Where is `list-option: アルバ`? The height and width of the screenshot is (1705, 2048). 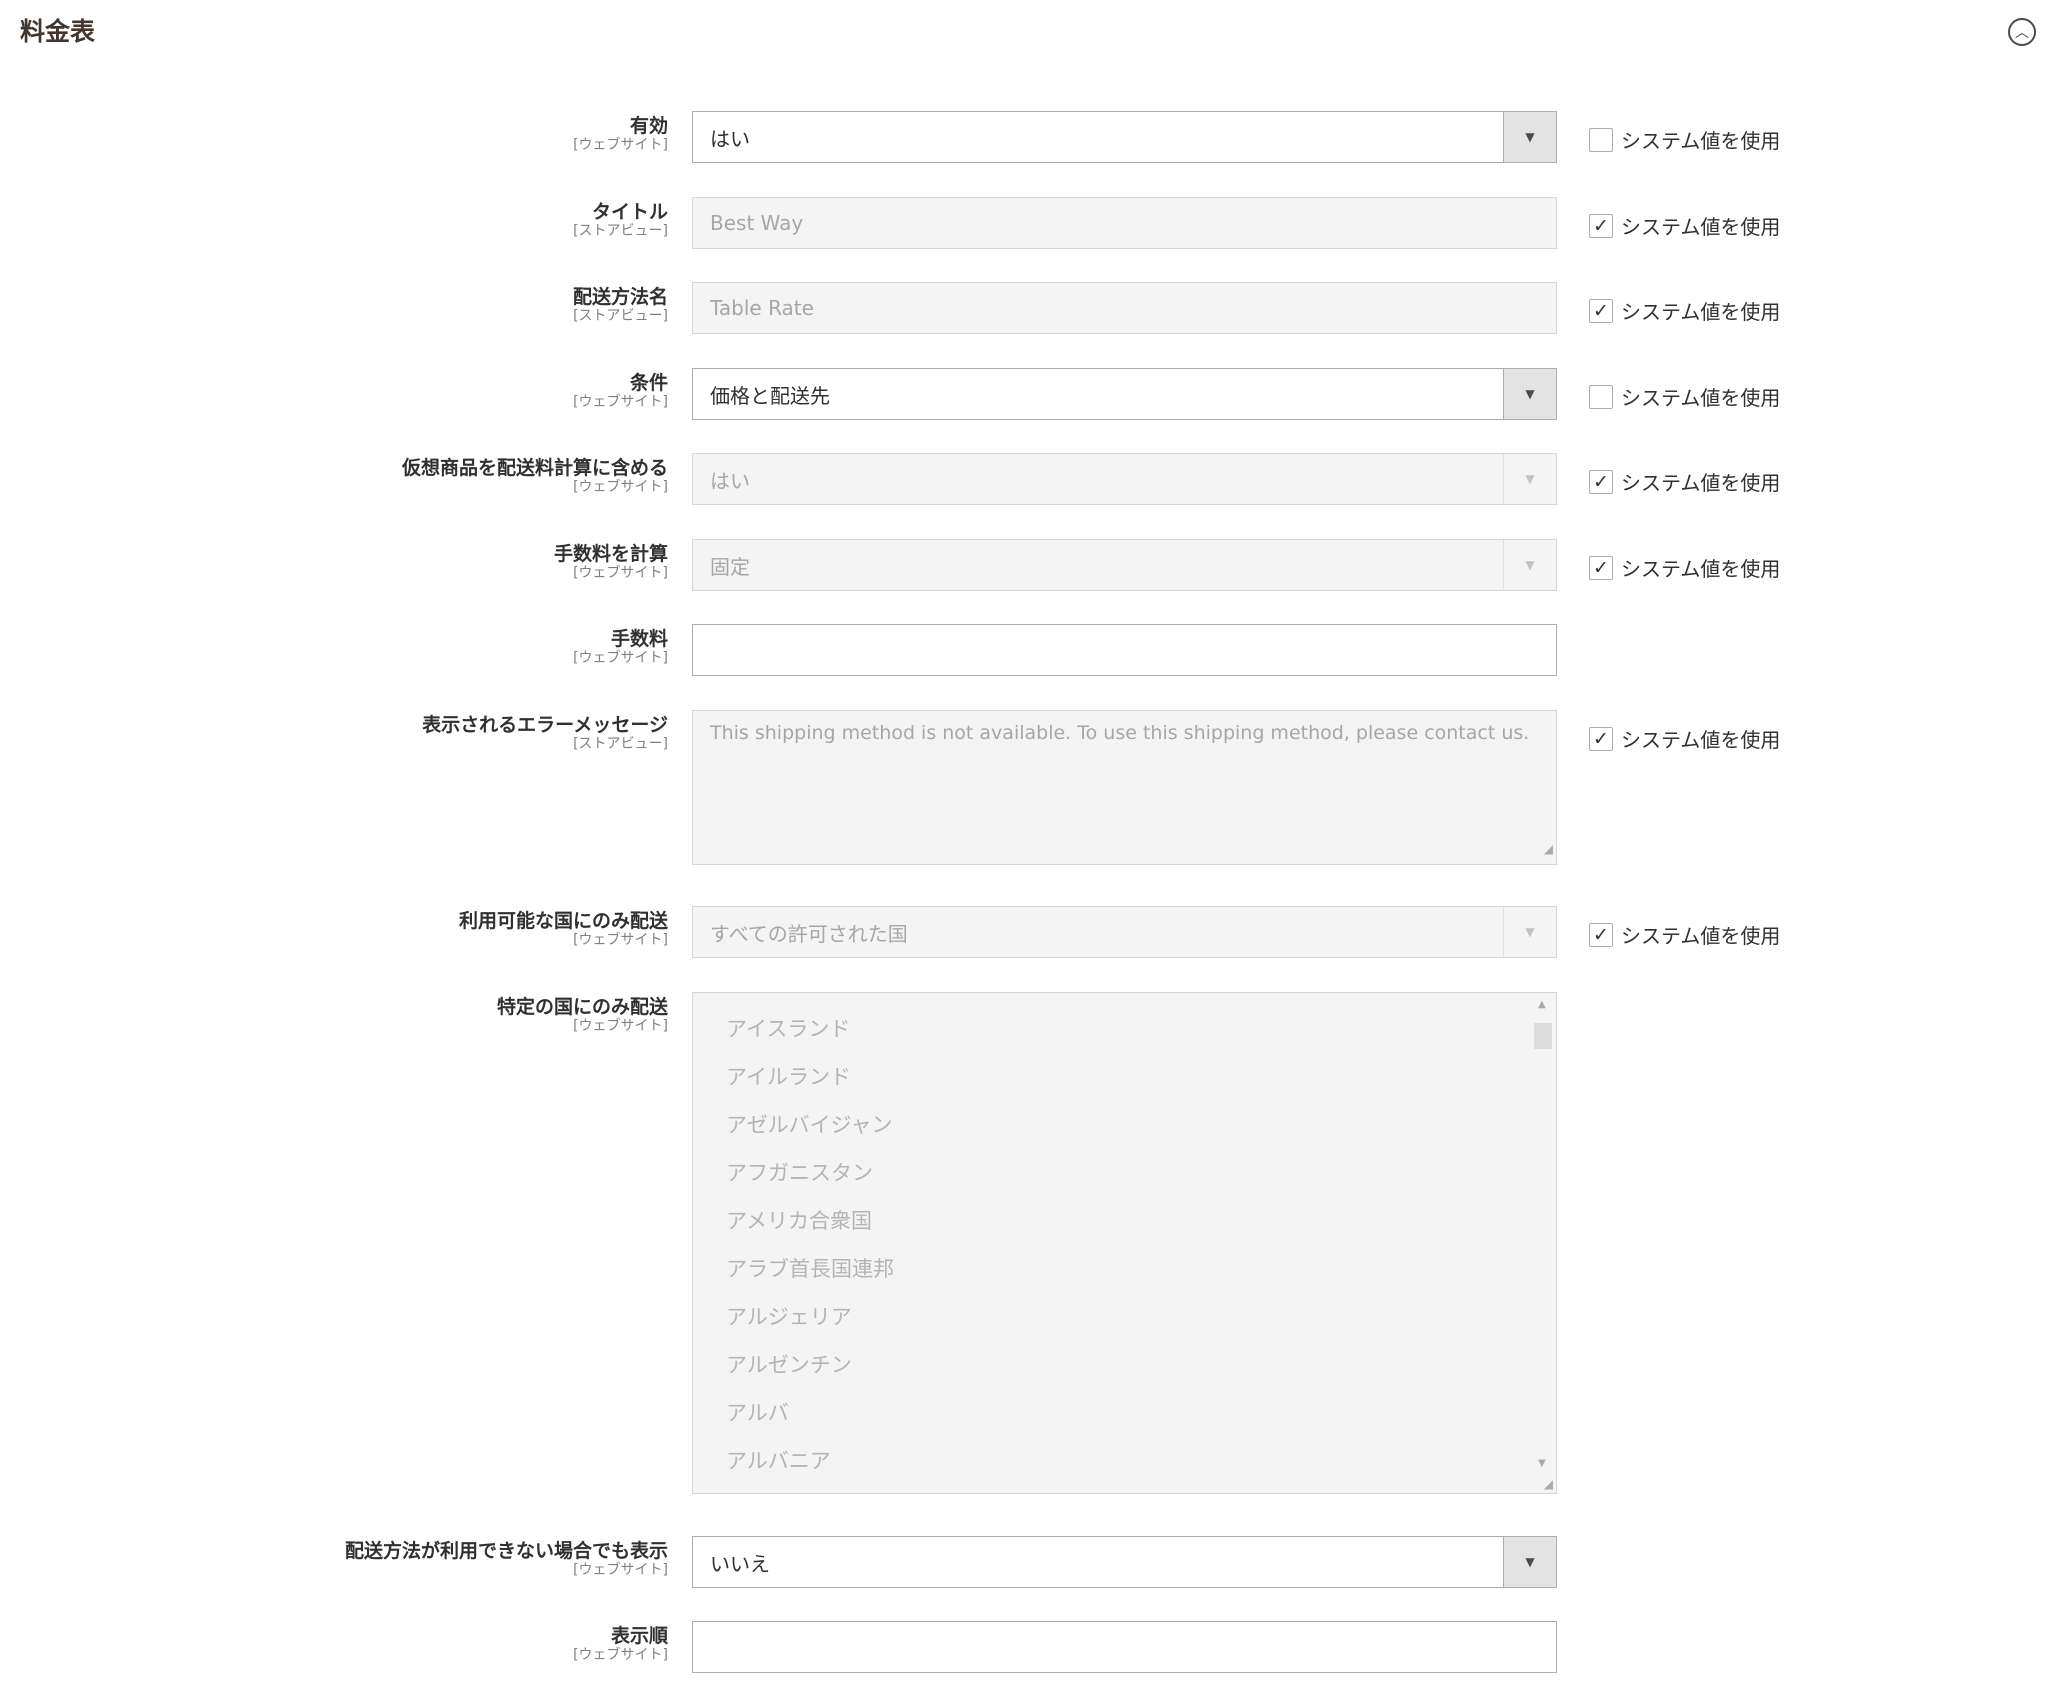 list-option: アルバ is located at coordinates (757, 1413).